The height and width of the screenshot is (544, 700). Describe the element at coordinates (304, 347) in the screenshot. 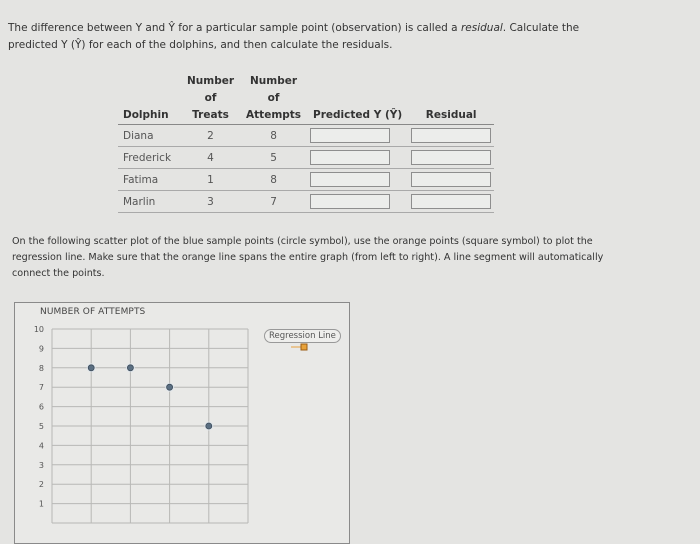

I see `regression-point-square-icon` at that location.